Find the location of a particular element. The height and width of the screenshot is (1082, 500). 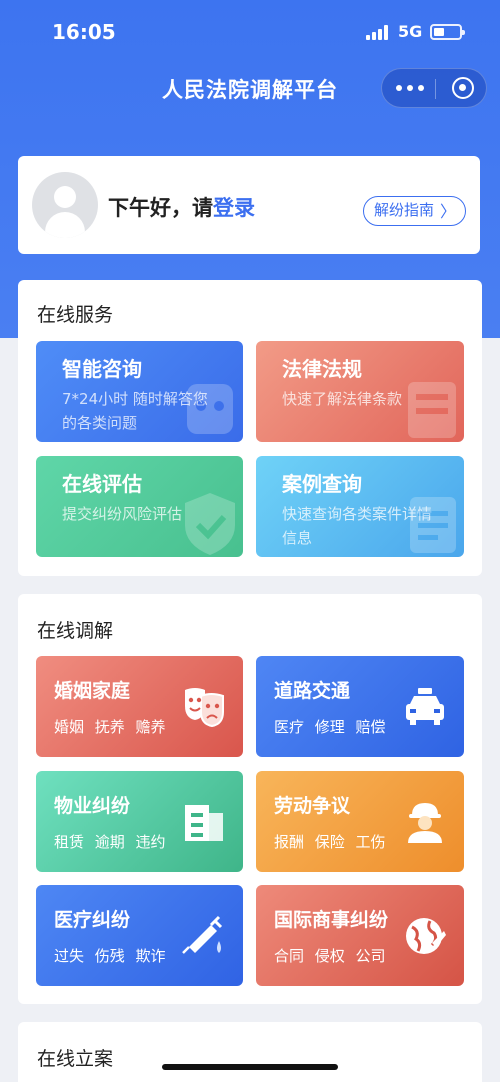

chevron-right-icon: 〉 is located at coordinates (447, 211).